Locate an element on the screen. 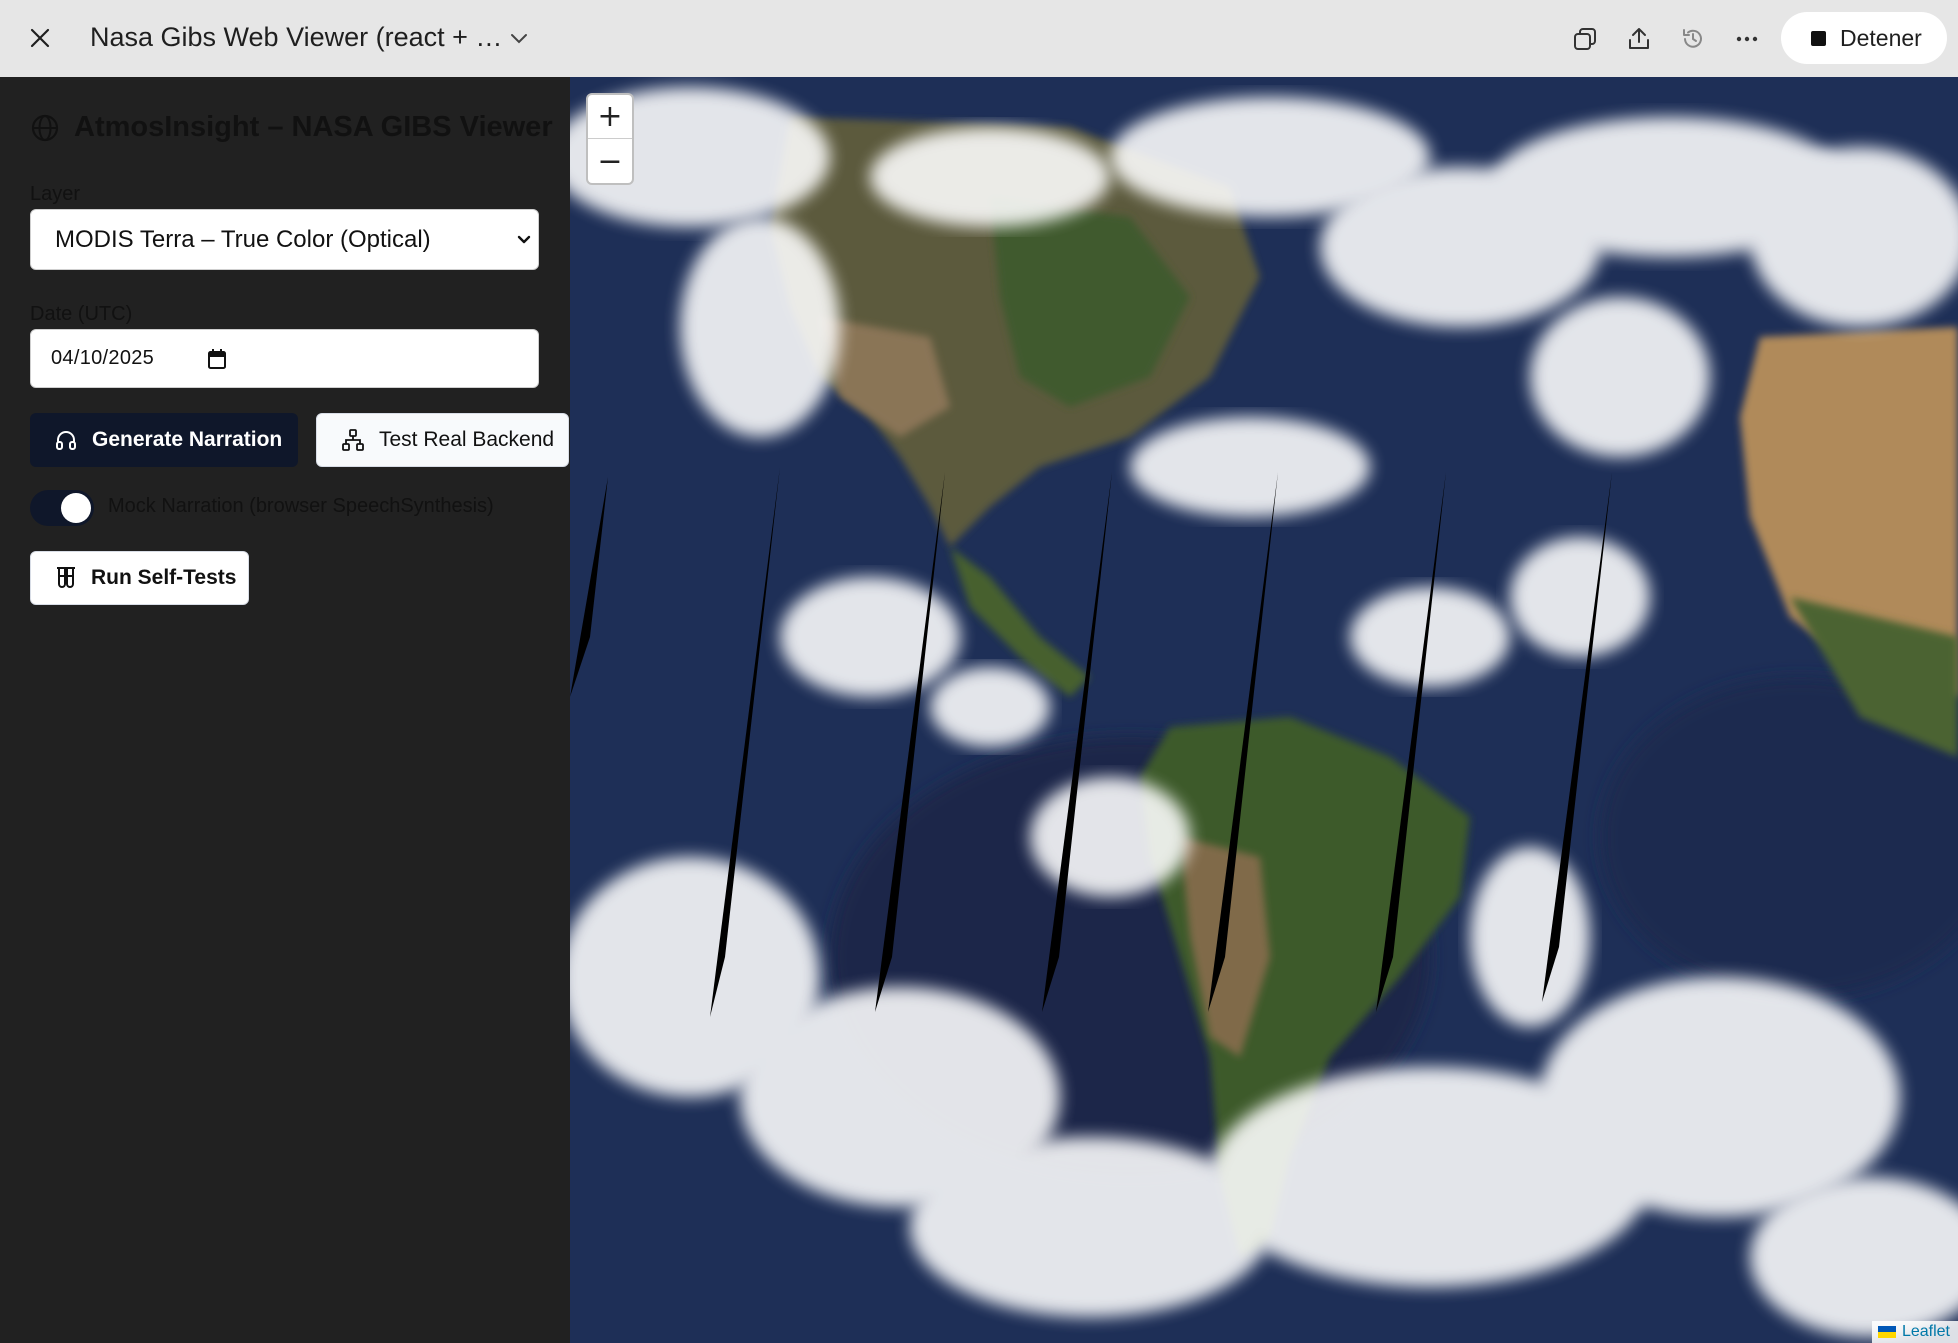 The height and width of the screenshot is (1343, 1958). title-dropdown-button is located at coordinates (519, 39).